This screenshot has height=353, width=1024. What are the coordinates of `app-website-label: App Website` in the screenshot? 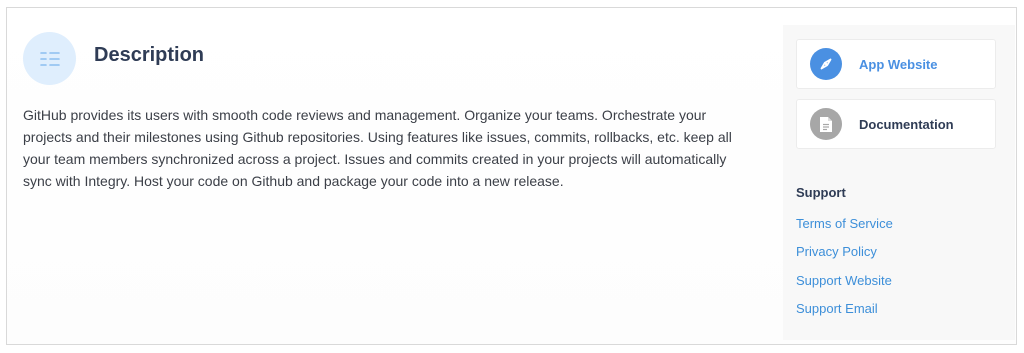 It's located at (898, 64).